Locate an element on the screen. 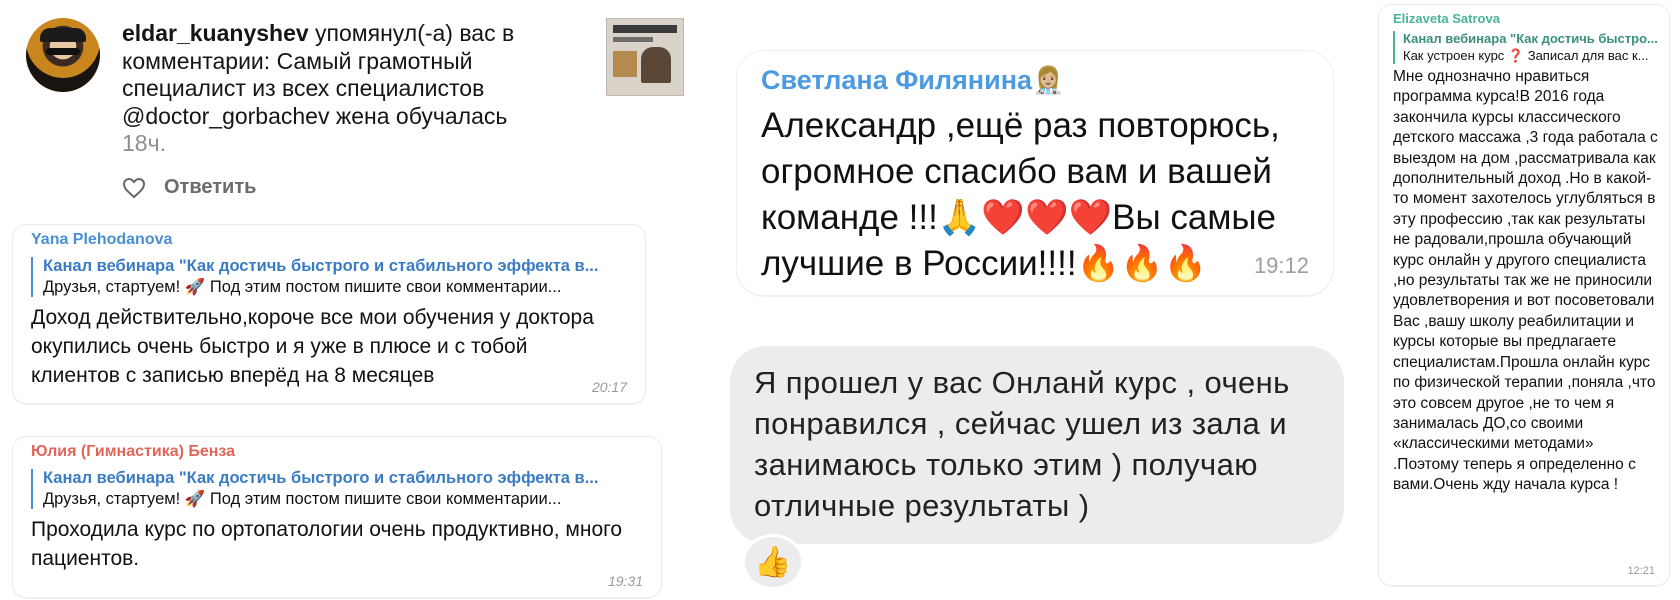 The height and width of the screenshot is (600, 1680). comment-author: Elizaveta Satrova is located at coordinates (1446, 18).